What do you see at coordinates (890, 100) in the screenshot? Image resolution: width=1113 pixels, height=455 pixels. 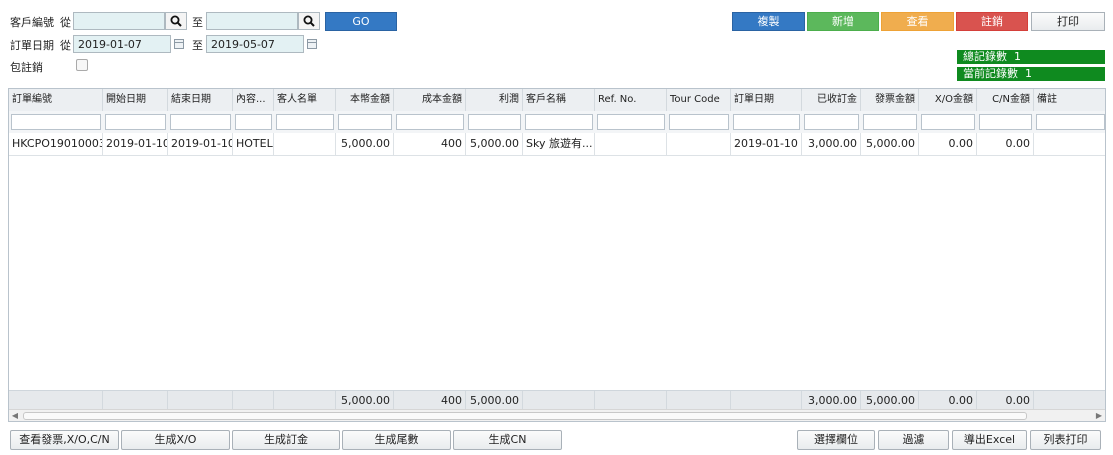 I see `column-header: 發票金額` at bounding box center [890, 100].